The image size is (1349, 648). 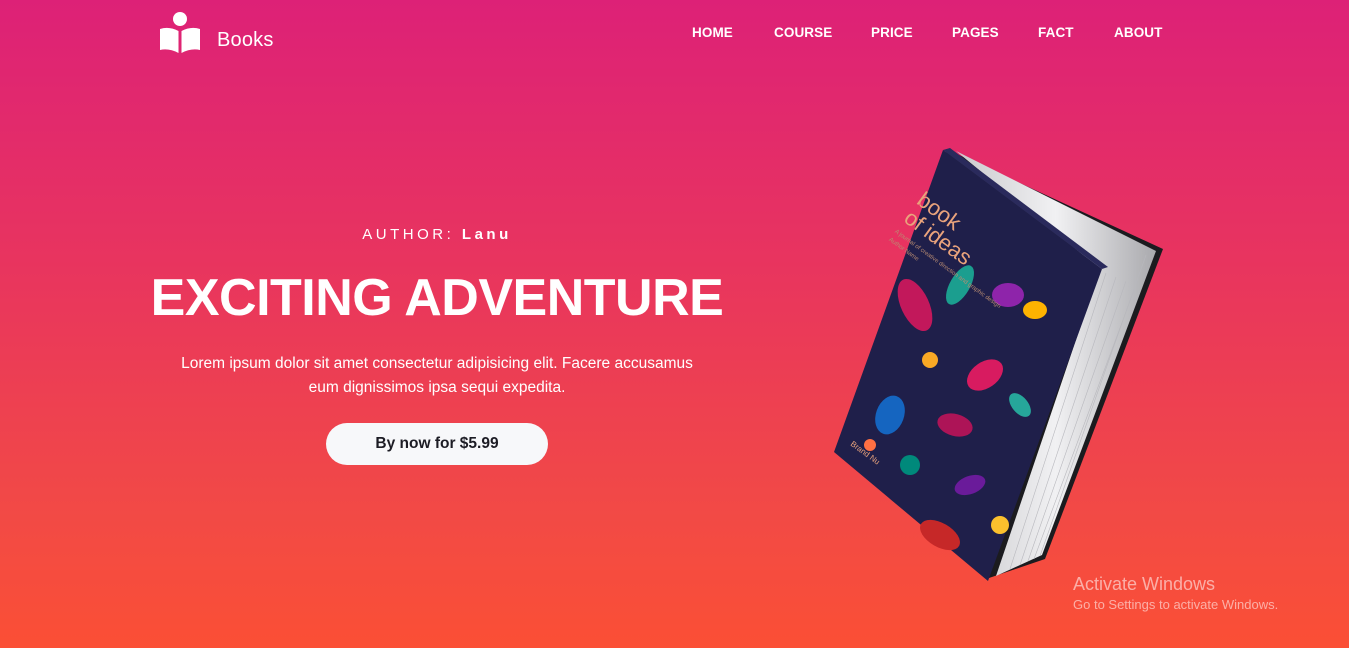 I want to click on buy-now-button: By now for $5.99, so click(x=437, y=444).